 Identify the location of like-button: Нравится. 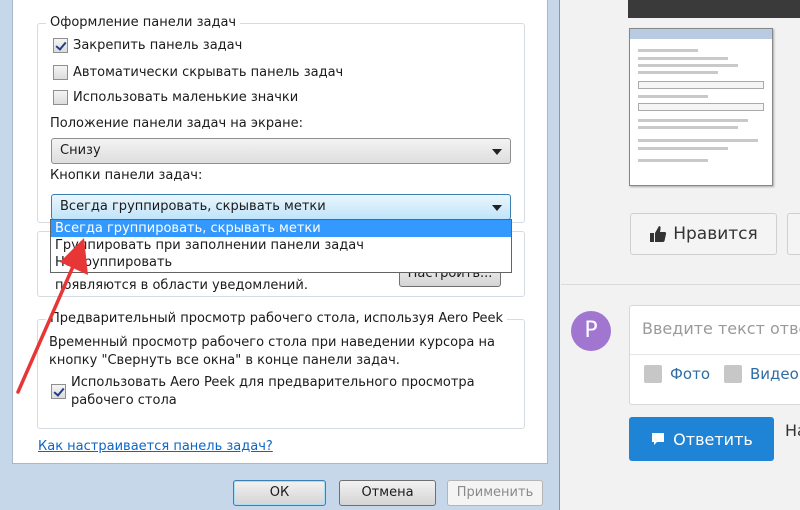
(703, 234).